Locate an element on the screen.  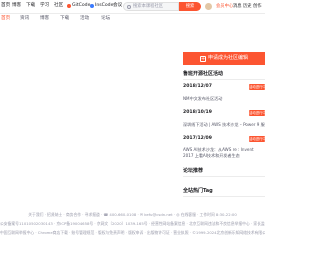
tab-events: 活动 is located at coordinates (84, 19).